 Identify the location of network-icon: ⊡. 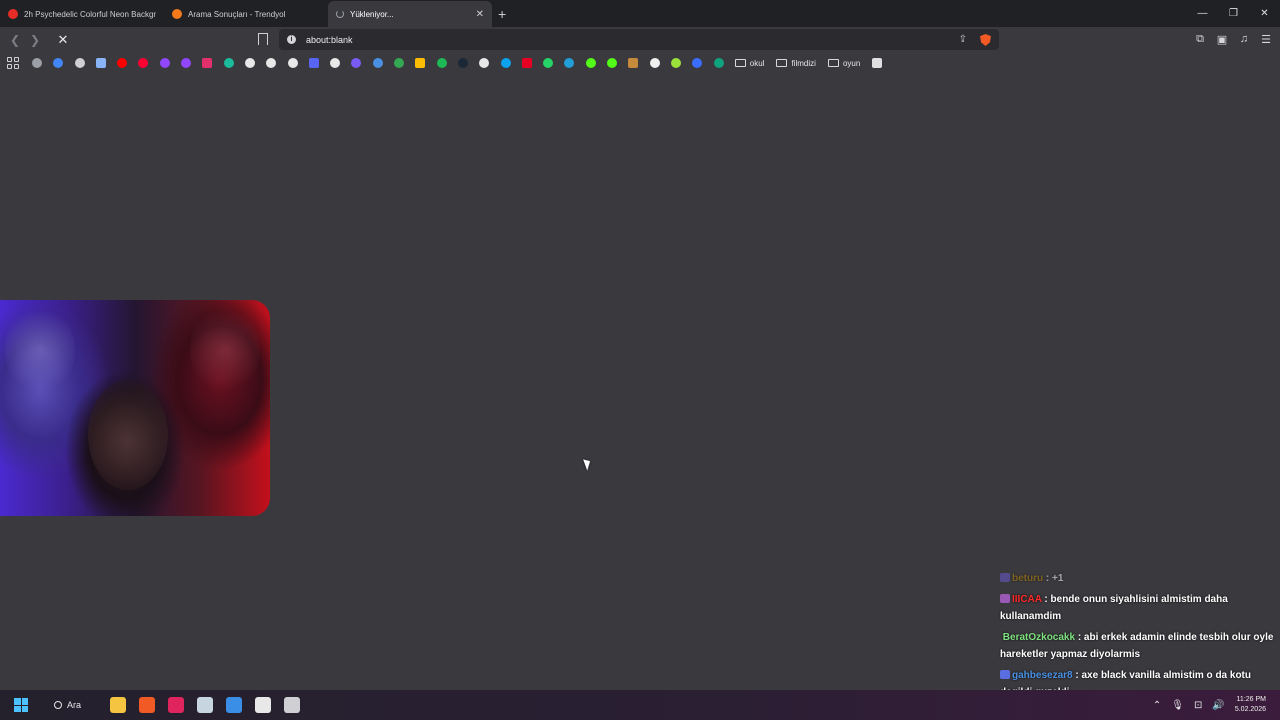
(1198, 705).